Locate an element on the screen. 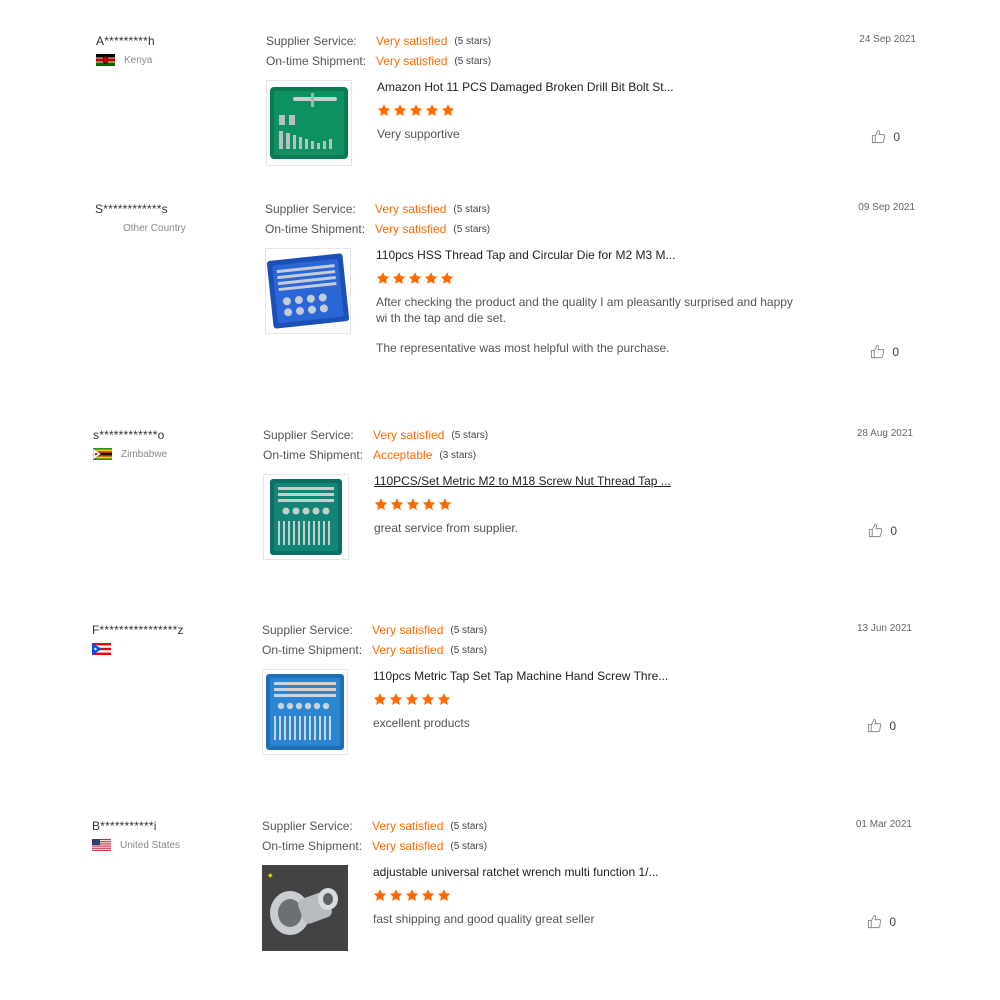  buyer-name: S************s is located at coordinates (131, 209).